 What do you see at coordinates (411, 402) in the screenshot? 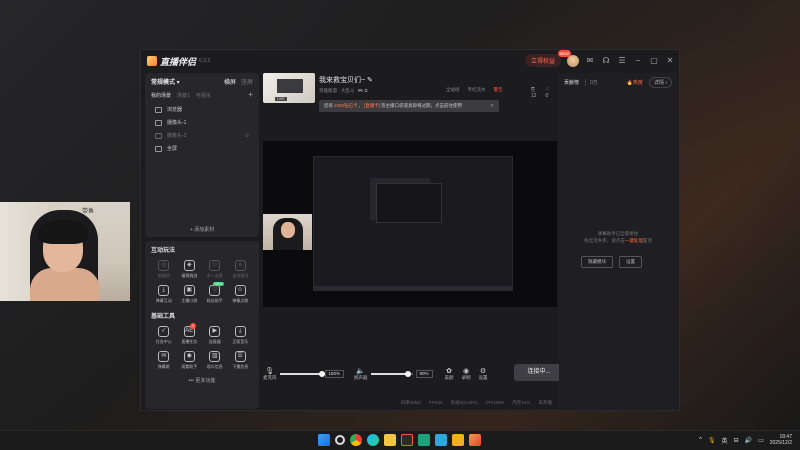
I see `status-item: 码率0kb/s` at bounding box center [411, 402].